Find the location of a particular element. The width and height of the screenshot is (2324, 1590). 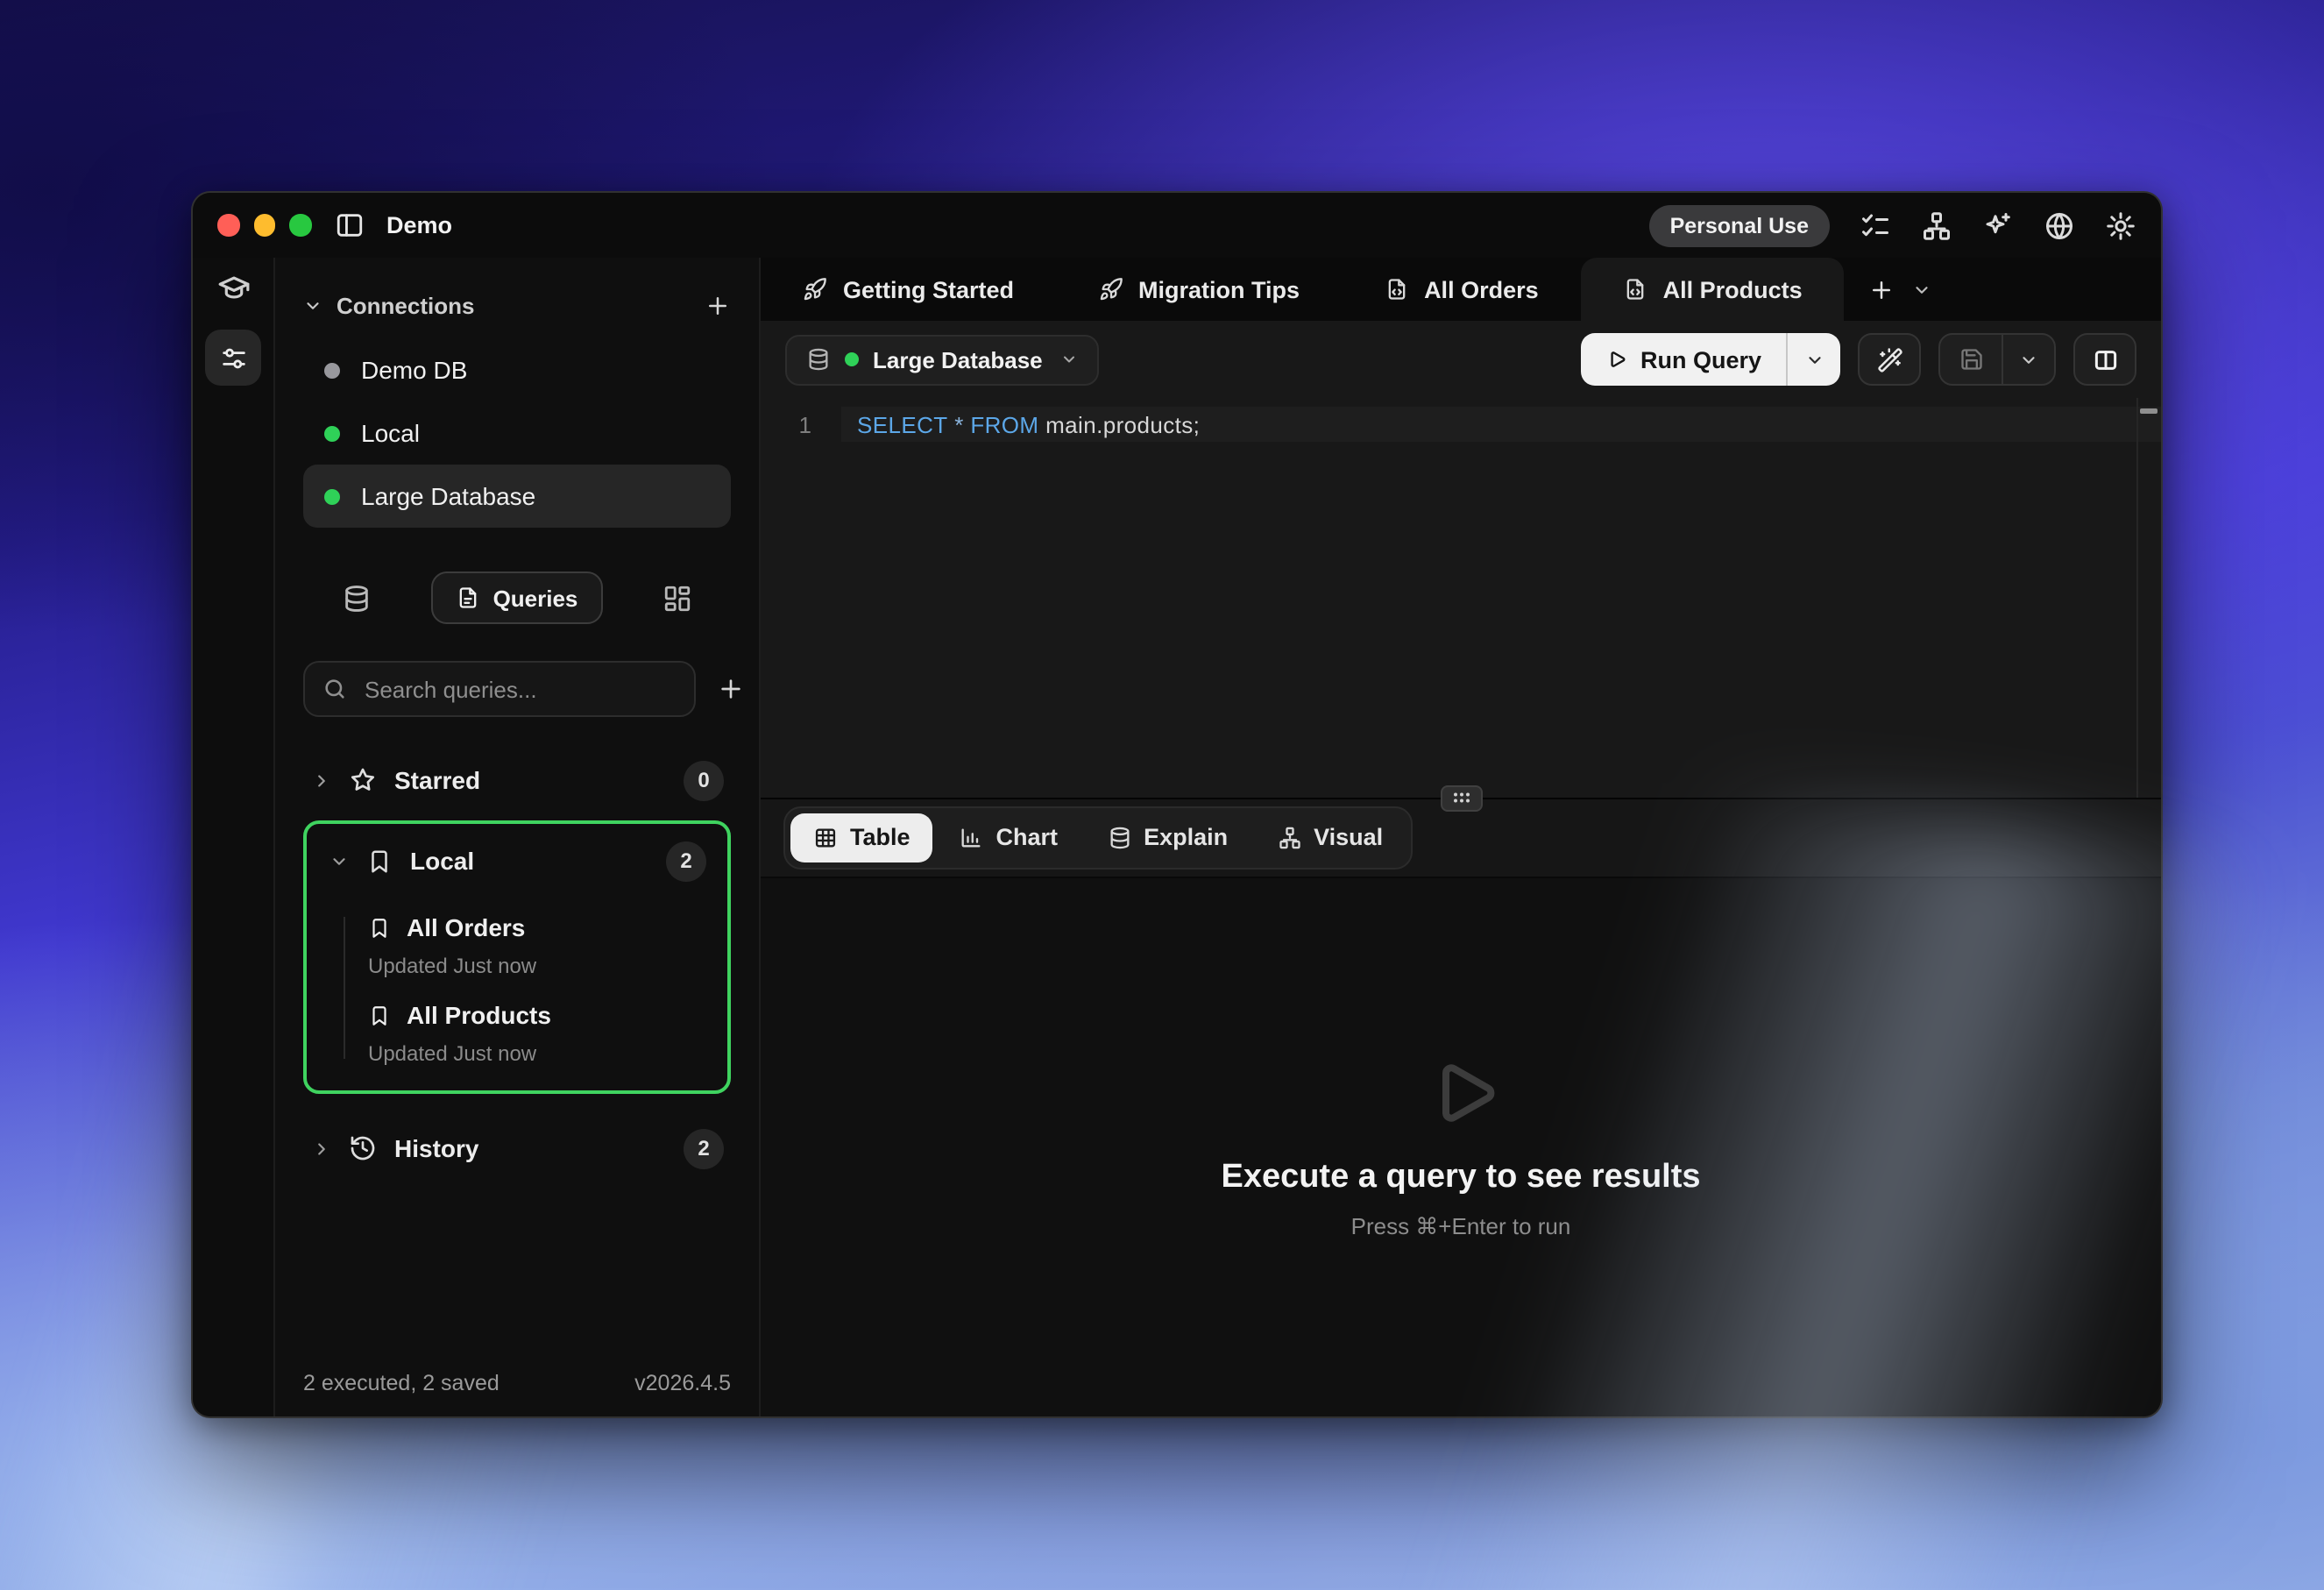

results-tab-label: Chart is located at coordinates (1027, 837).